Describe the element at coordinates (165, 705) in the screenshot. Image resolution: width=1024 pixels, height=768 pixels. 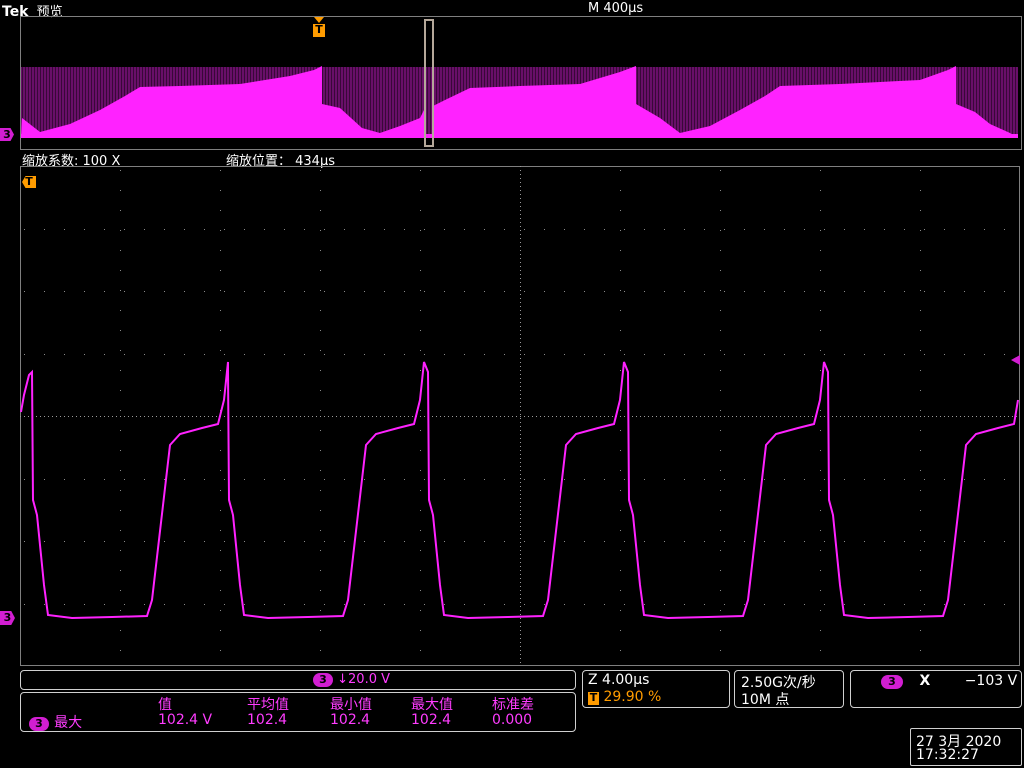
I see `measurement-header: 值` at that location.